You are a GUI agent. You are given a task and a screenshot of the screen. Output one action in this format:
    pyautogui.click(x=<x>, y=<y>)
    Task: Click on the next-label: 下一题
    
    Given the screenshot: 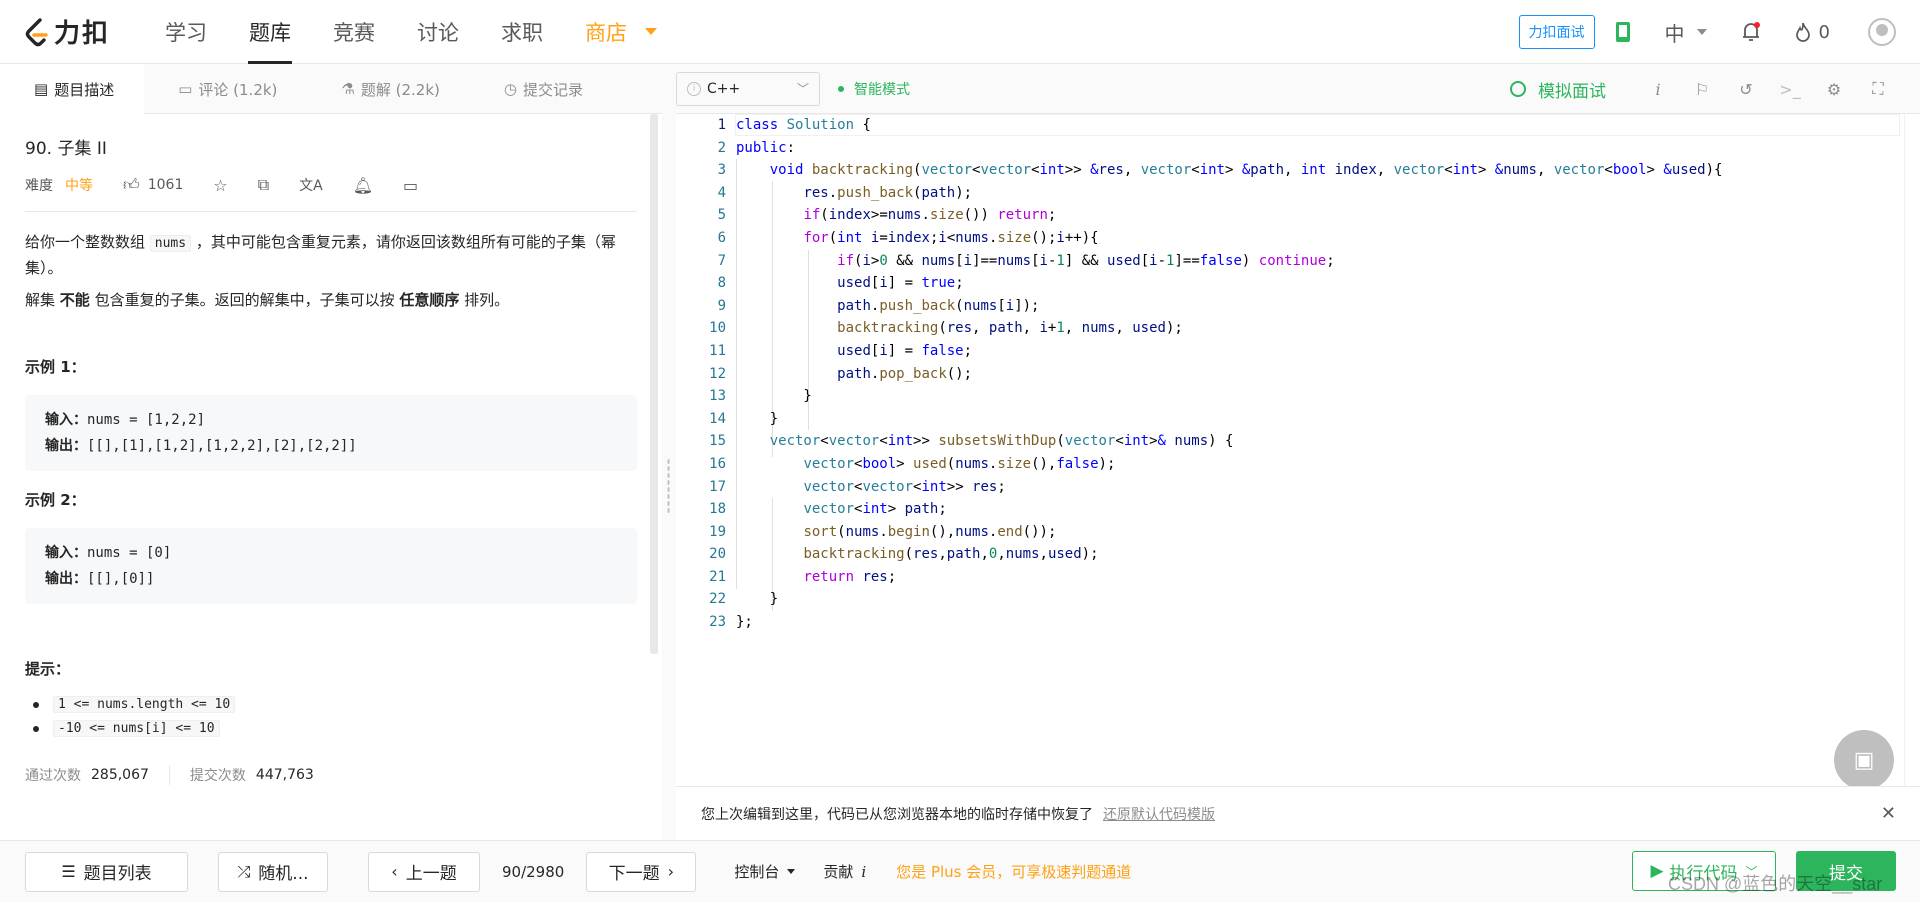 What is the action you would take?
    pyautogui.click(x=634, y=874)
    